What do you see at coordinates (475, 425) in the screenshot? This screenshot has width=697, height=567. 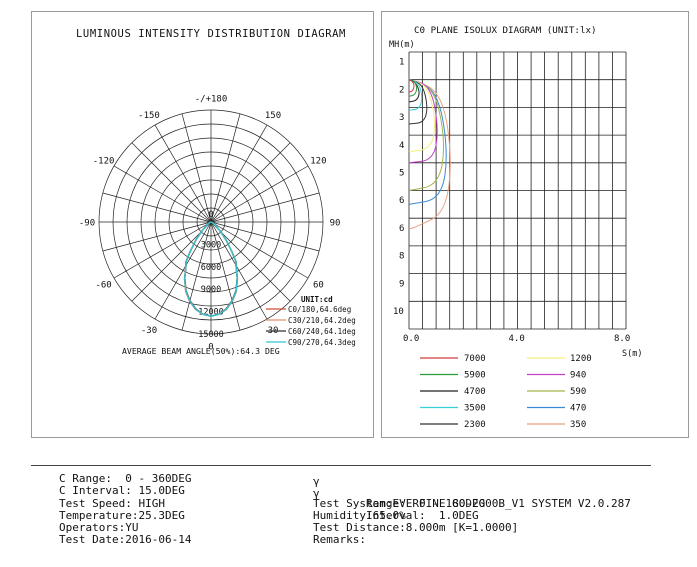 I see `isolux-legend-label: 2300` at bounding box center [475, 425].